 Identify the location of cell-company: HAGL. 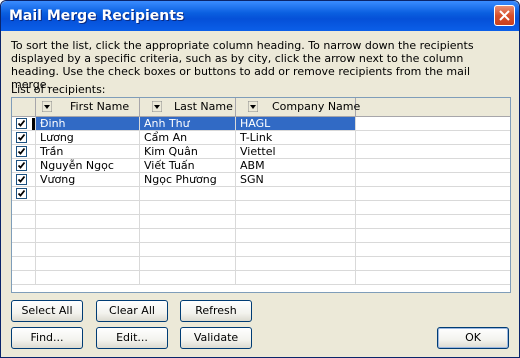
(296, 124).